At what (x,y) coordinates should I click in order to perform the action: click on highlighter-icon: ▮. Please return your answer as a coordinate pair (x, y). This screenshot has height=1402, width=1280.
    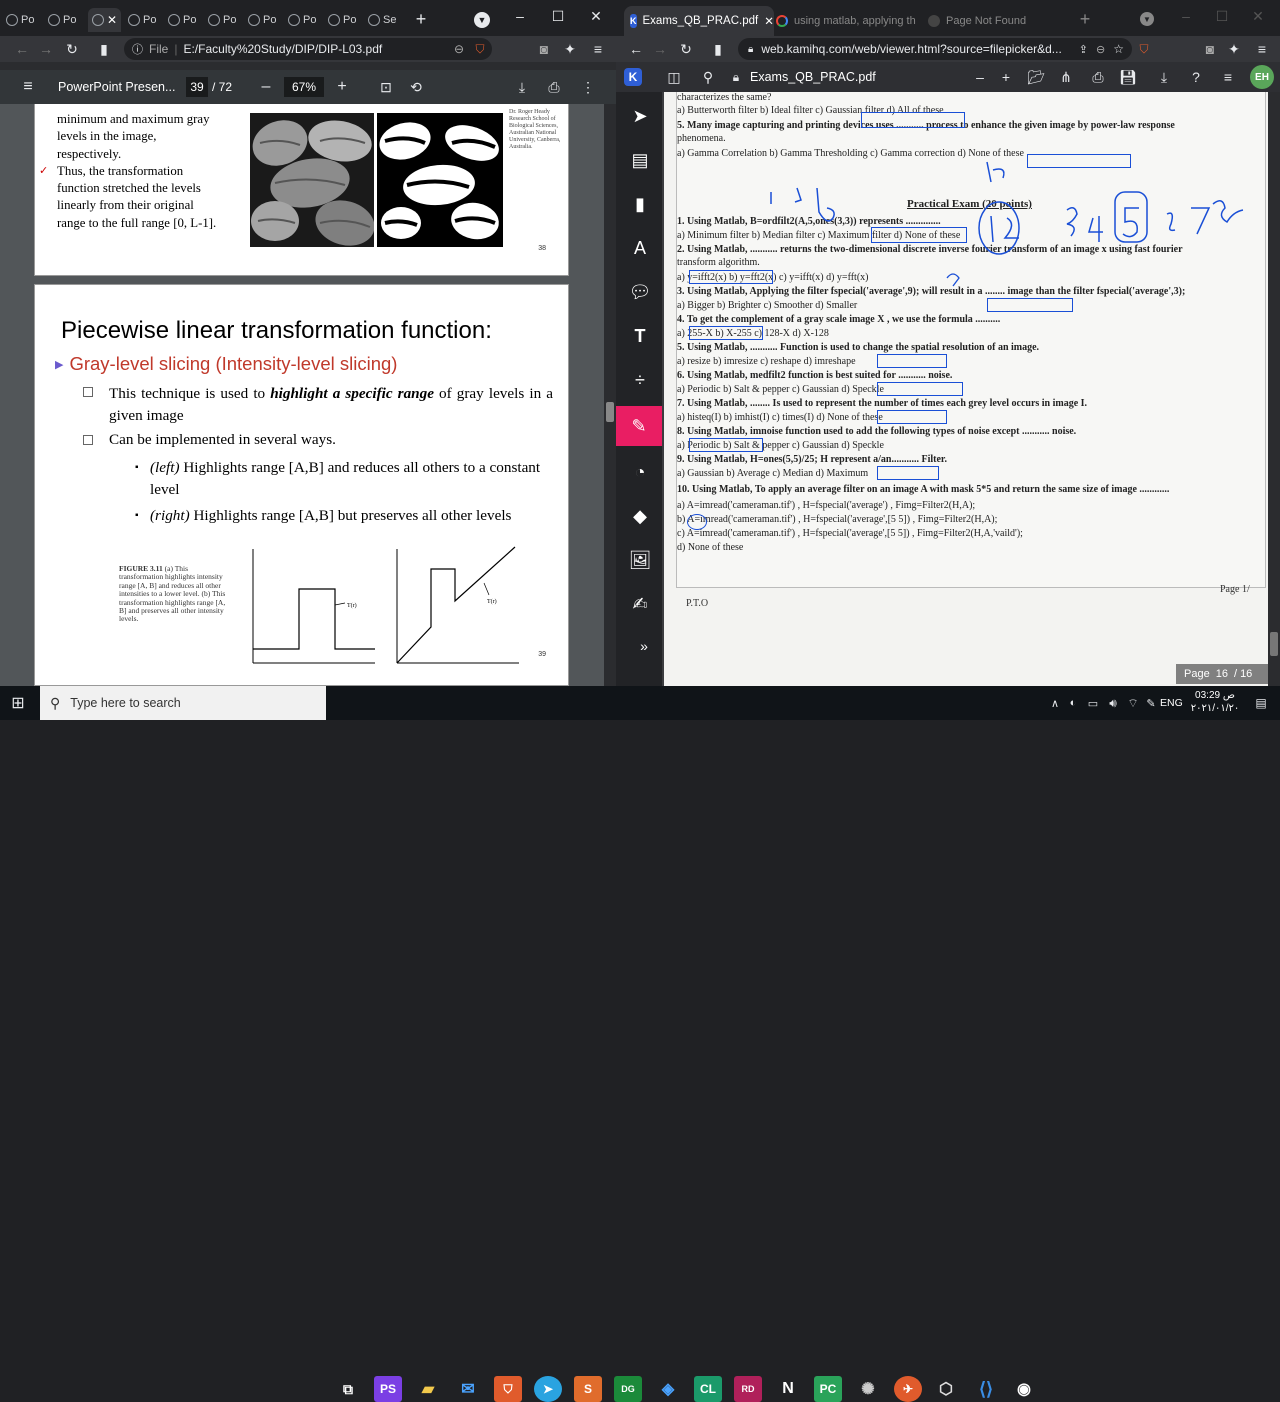
    Looking at the image, I should click on (640, 204).